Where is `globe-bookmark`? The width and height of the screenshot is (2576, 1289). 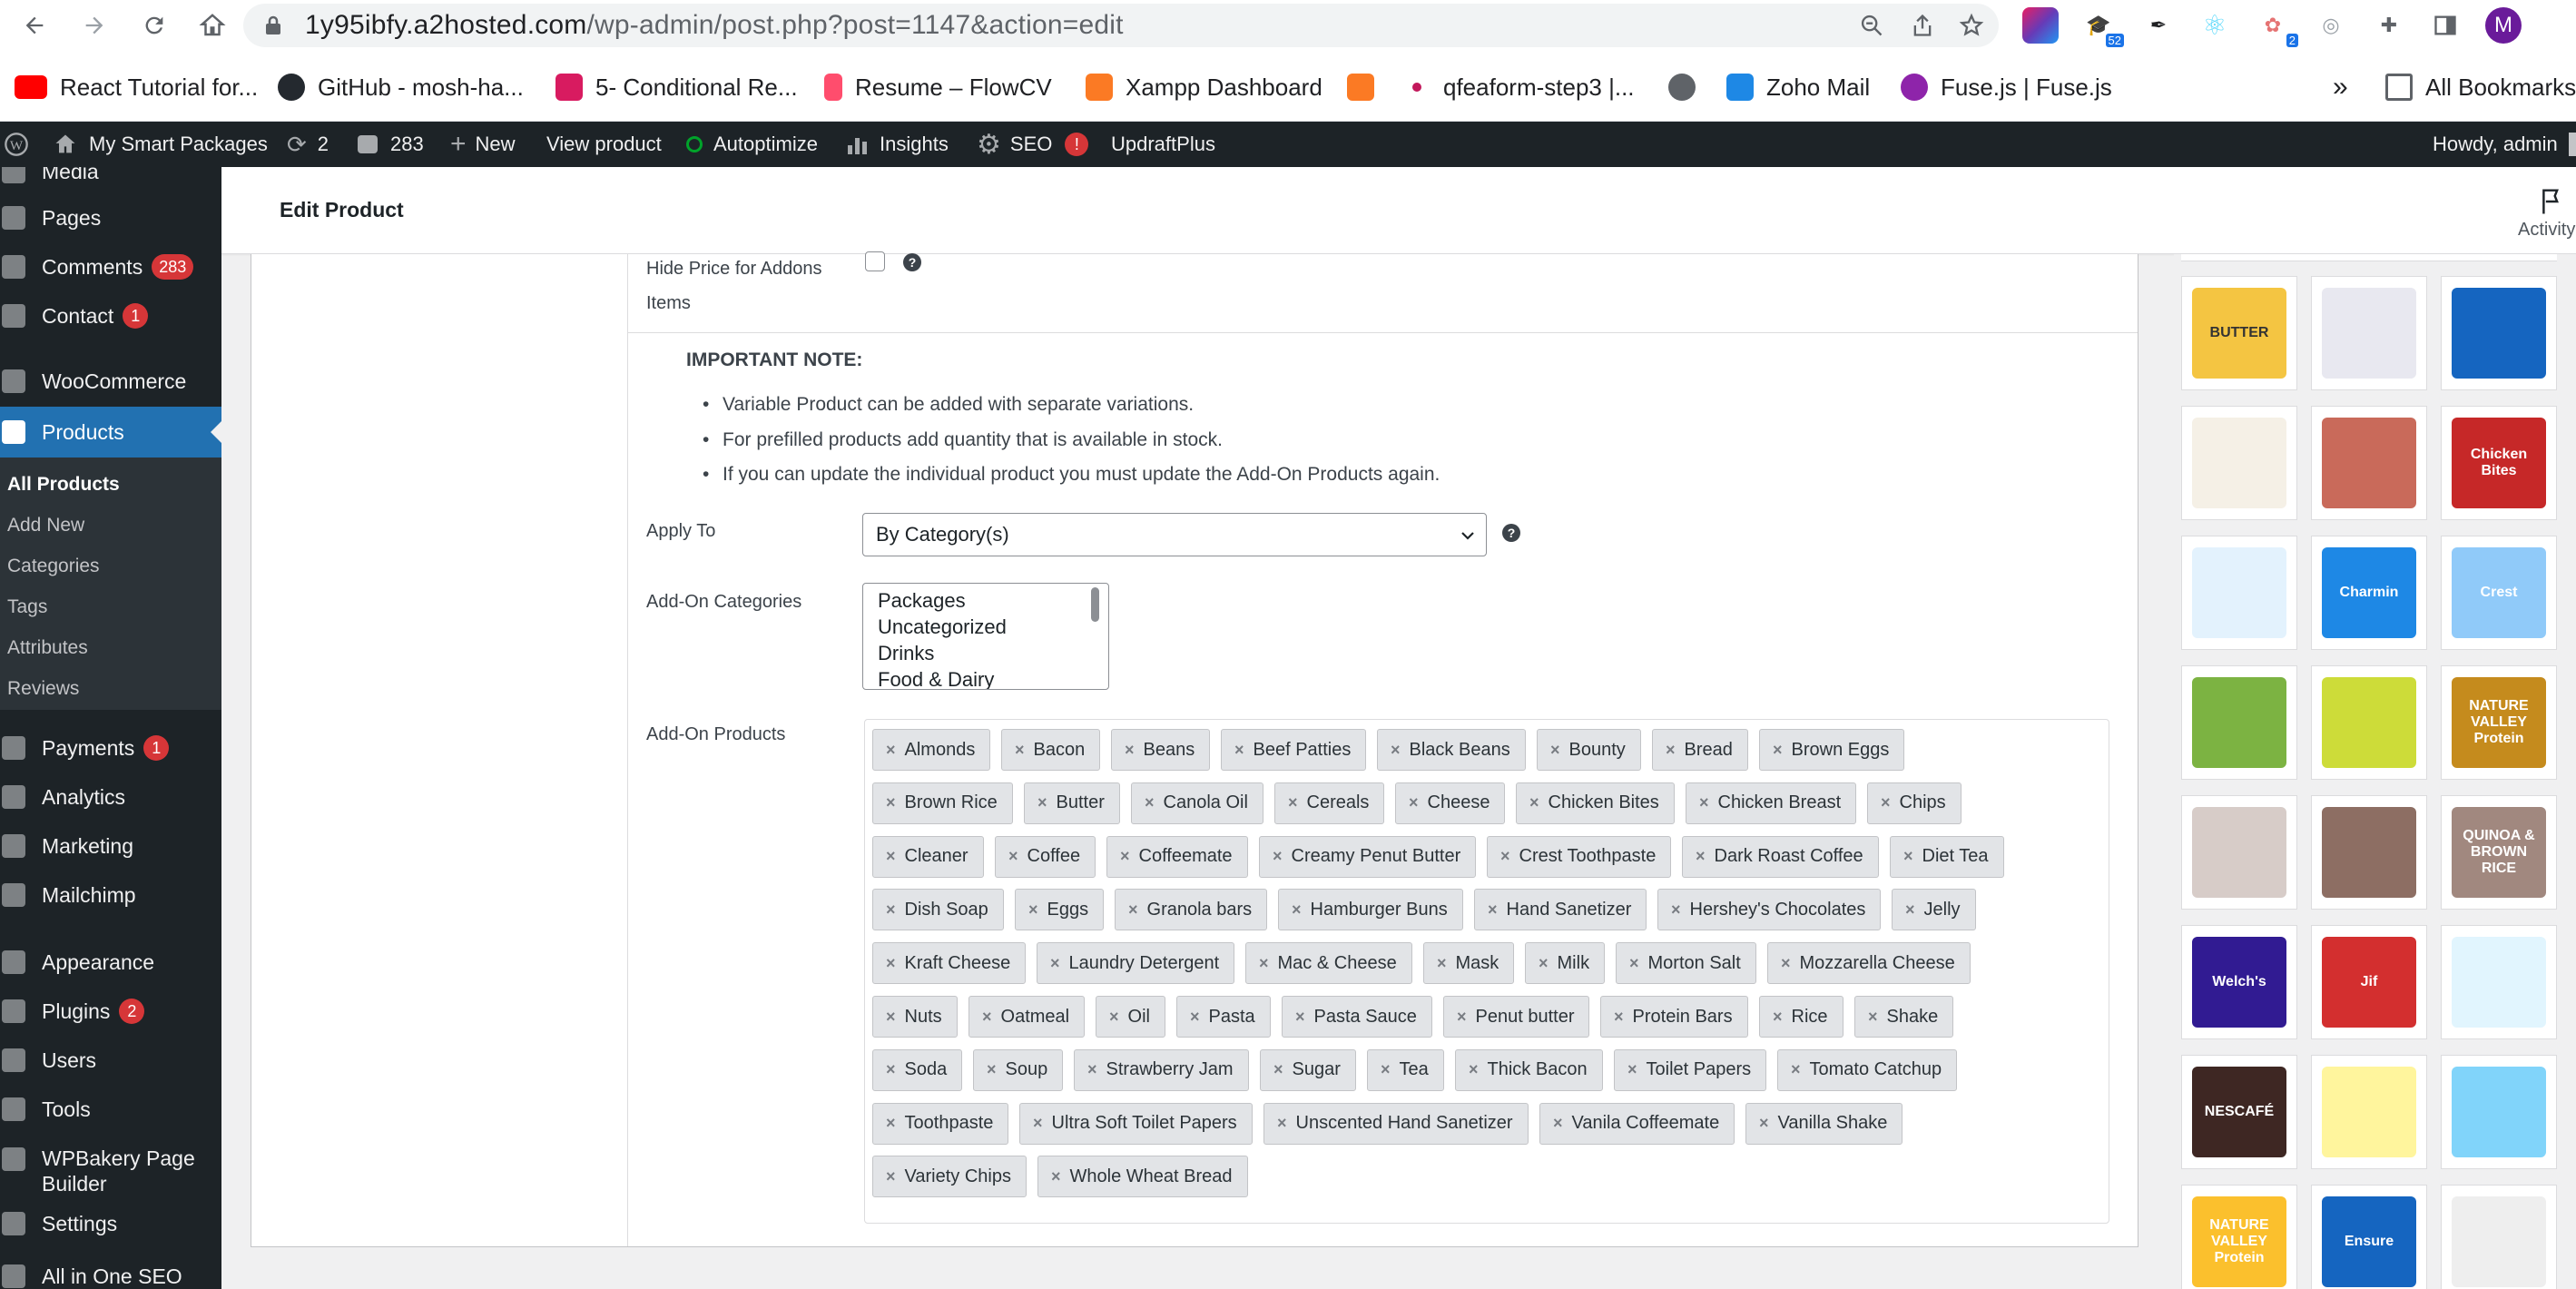 globe-bookmark is located at coordinates (1688, 87).